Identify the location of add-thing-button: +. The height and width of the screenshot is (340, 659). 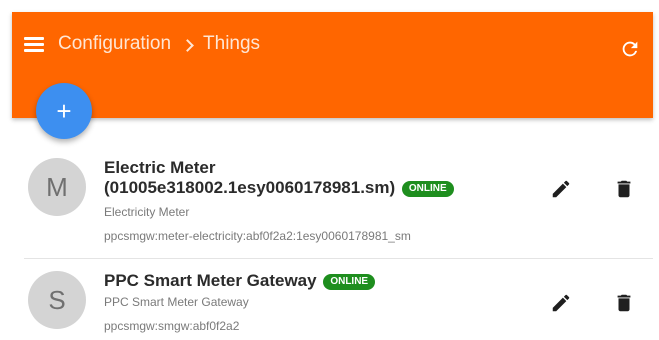
(64, 111).